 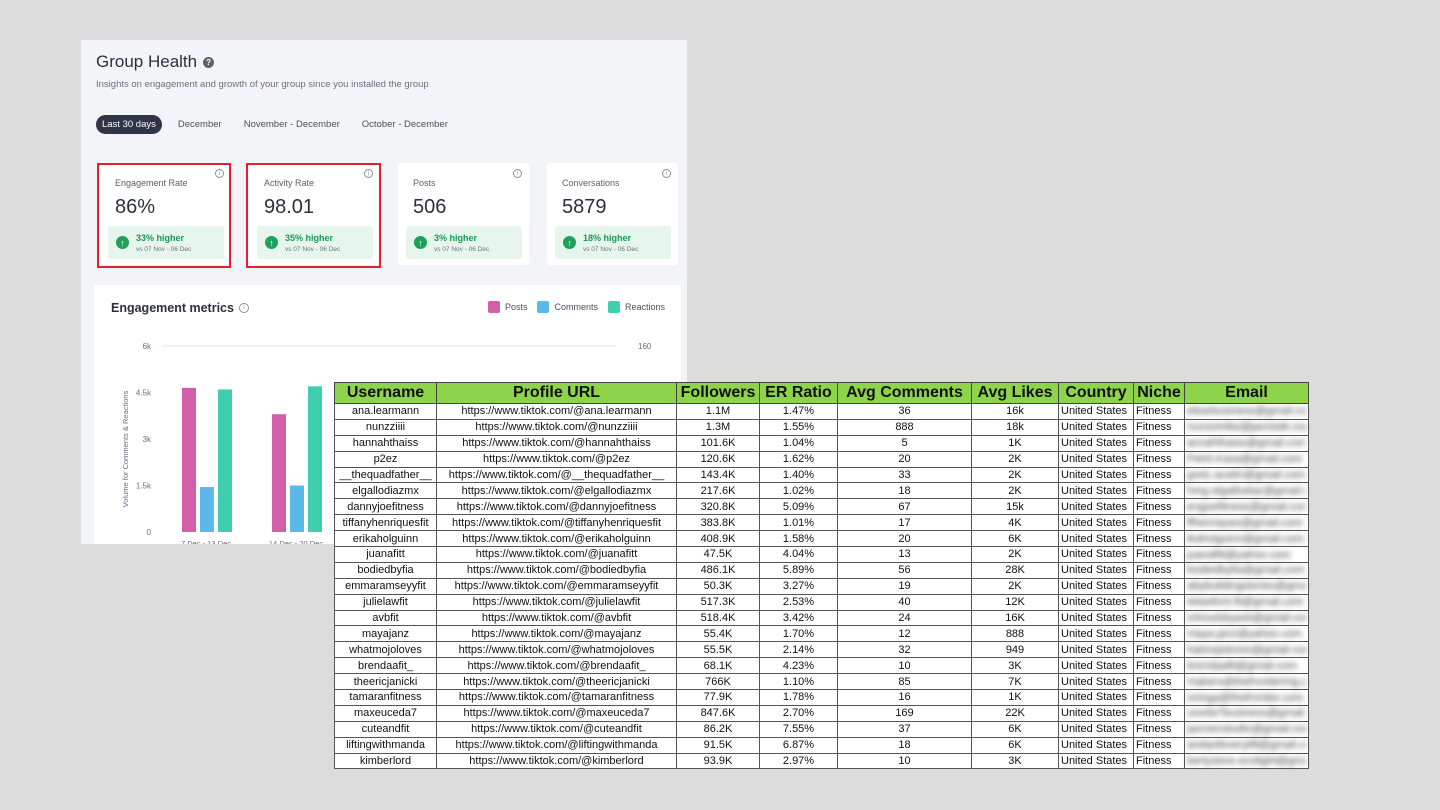 I want to click on er-ratio-cell: 7.55%, so click(x=798, y=729).